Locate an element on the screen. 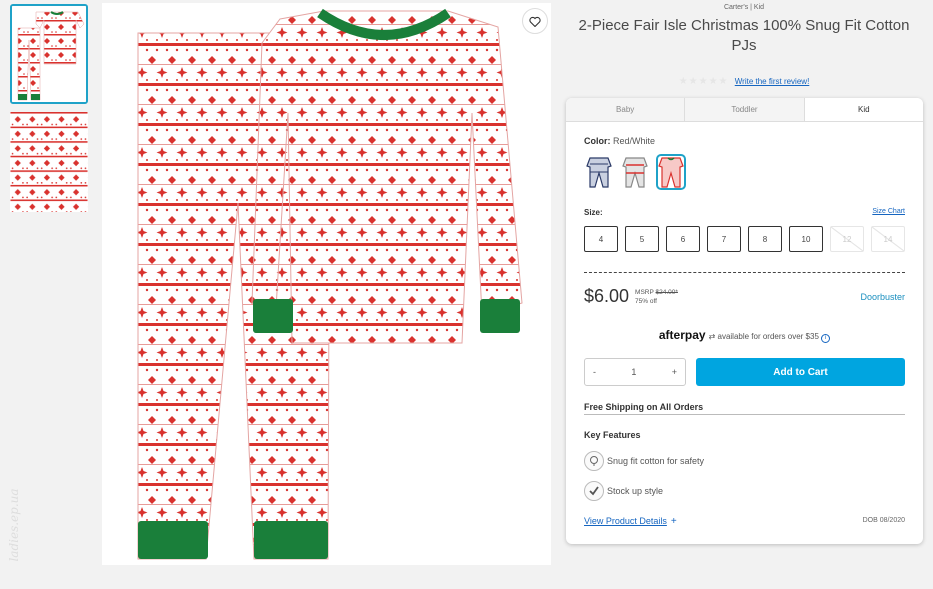  brand-line: Carter's | Kid is located at coordinates (744, 7).